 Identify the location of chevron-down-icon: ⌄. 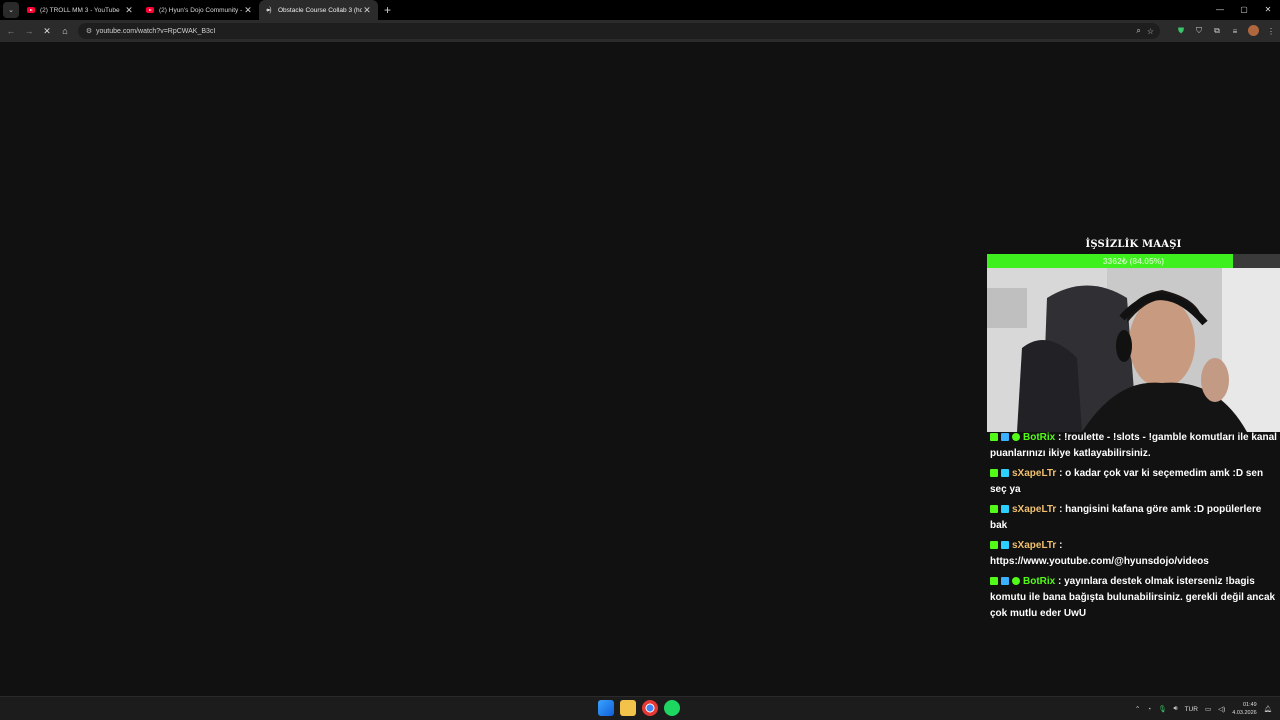
(11, 10).